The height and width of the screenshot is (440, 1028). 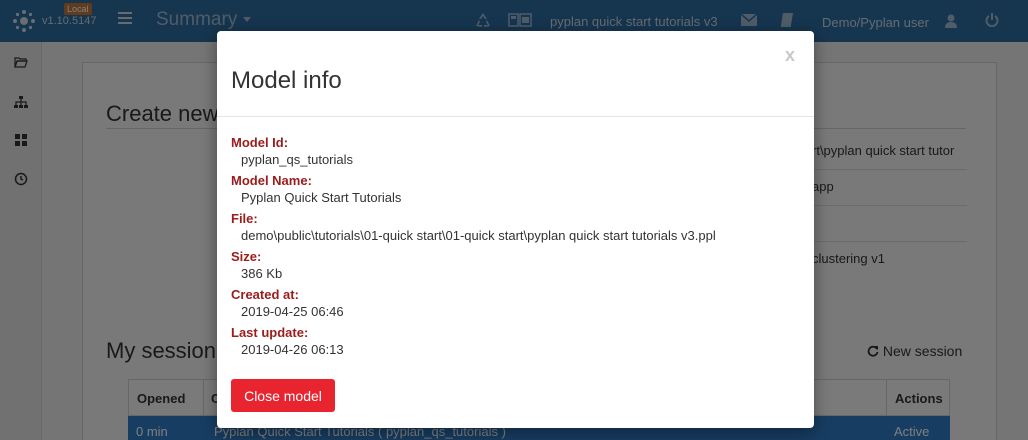 I want to click on last-update-value: 2019-04-26 06:13, so click(x=292, y=349).